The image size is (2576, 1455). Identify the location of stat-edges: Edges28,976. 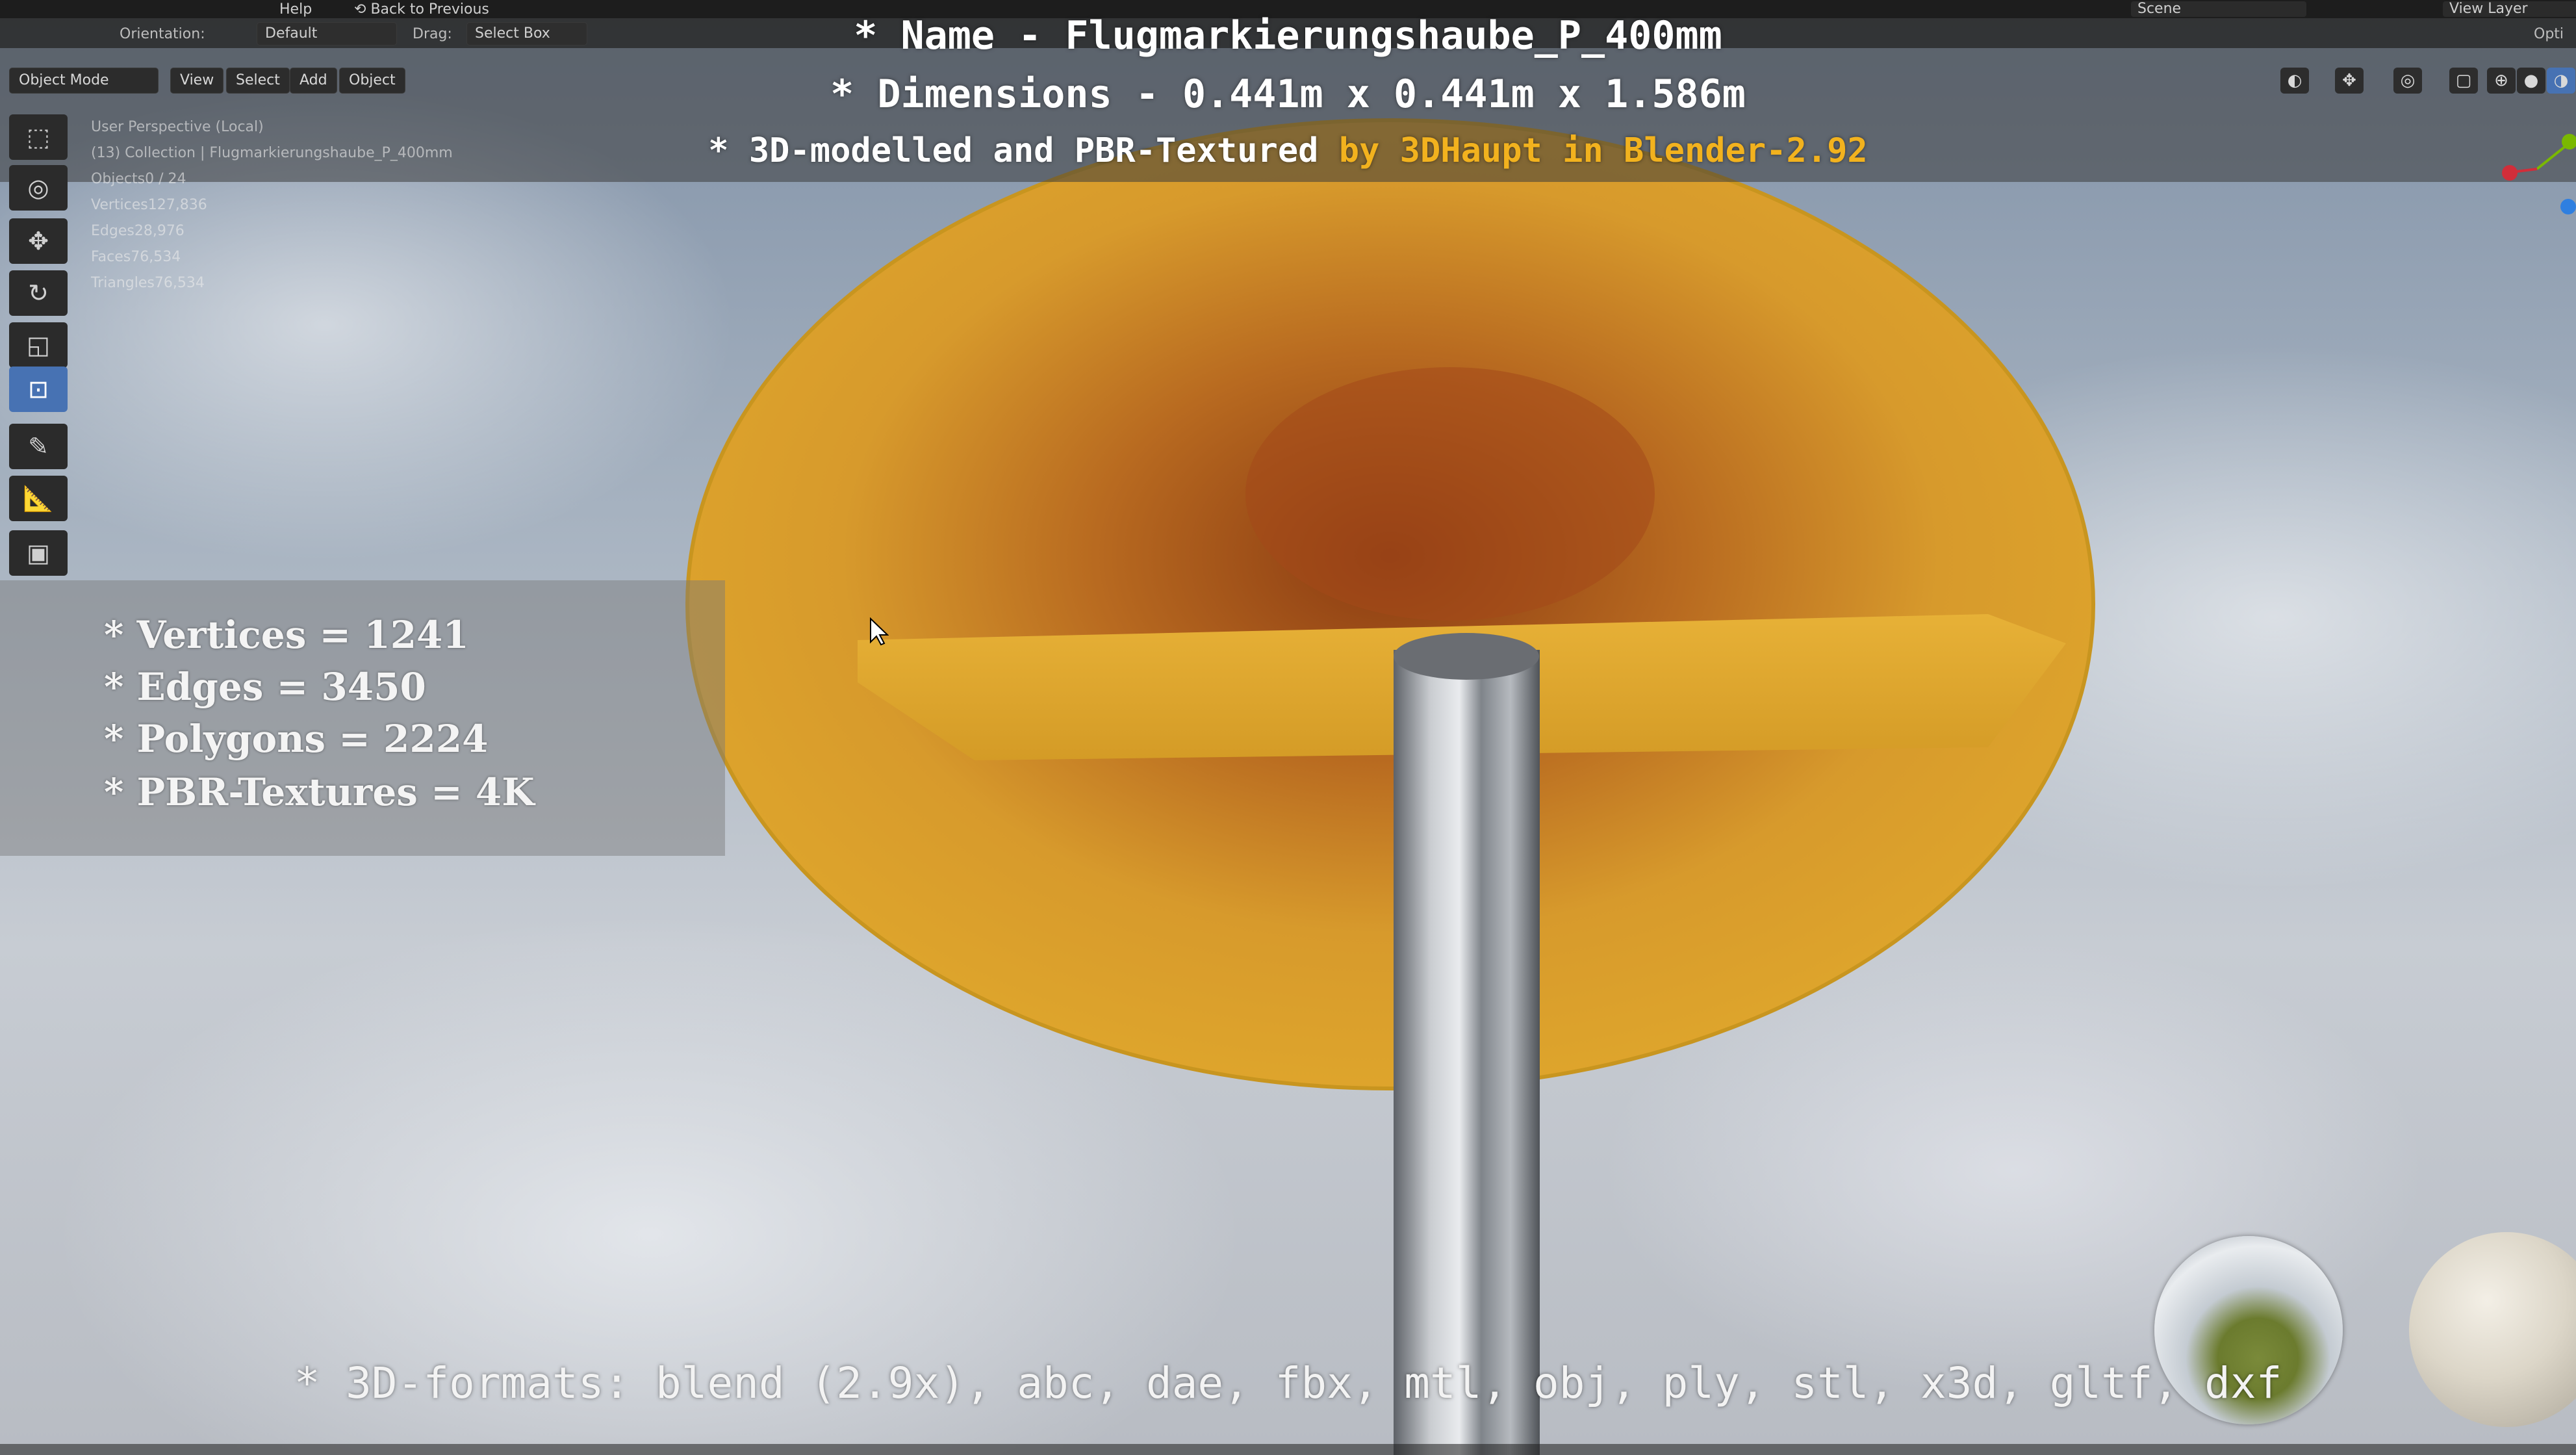
(138, 231).